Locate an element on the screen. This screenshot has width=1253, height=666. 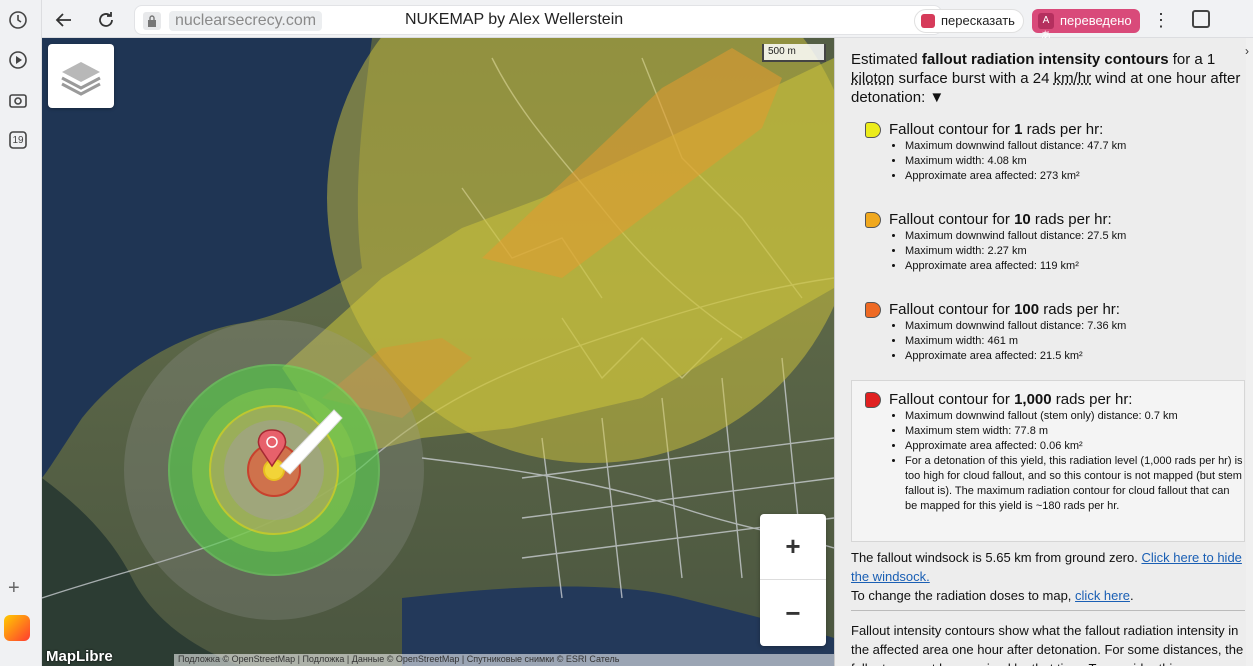
calendar-badge: 19 is located at coordinates (18, 140).